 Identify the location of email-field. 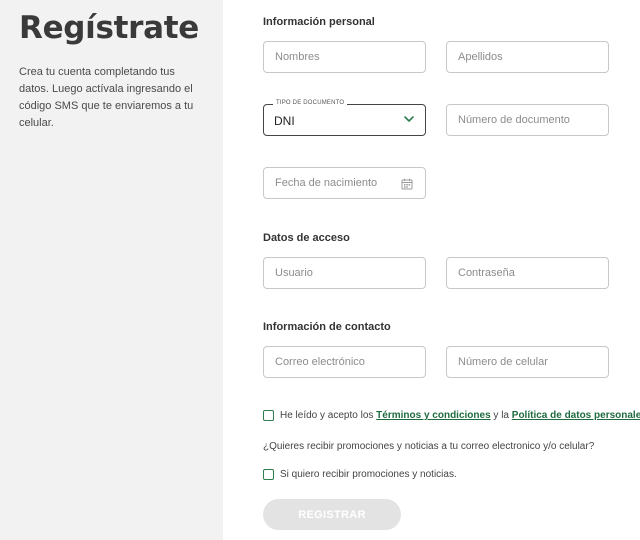
(344, 362).